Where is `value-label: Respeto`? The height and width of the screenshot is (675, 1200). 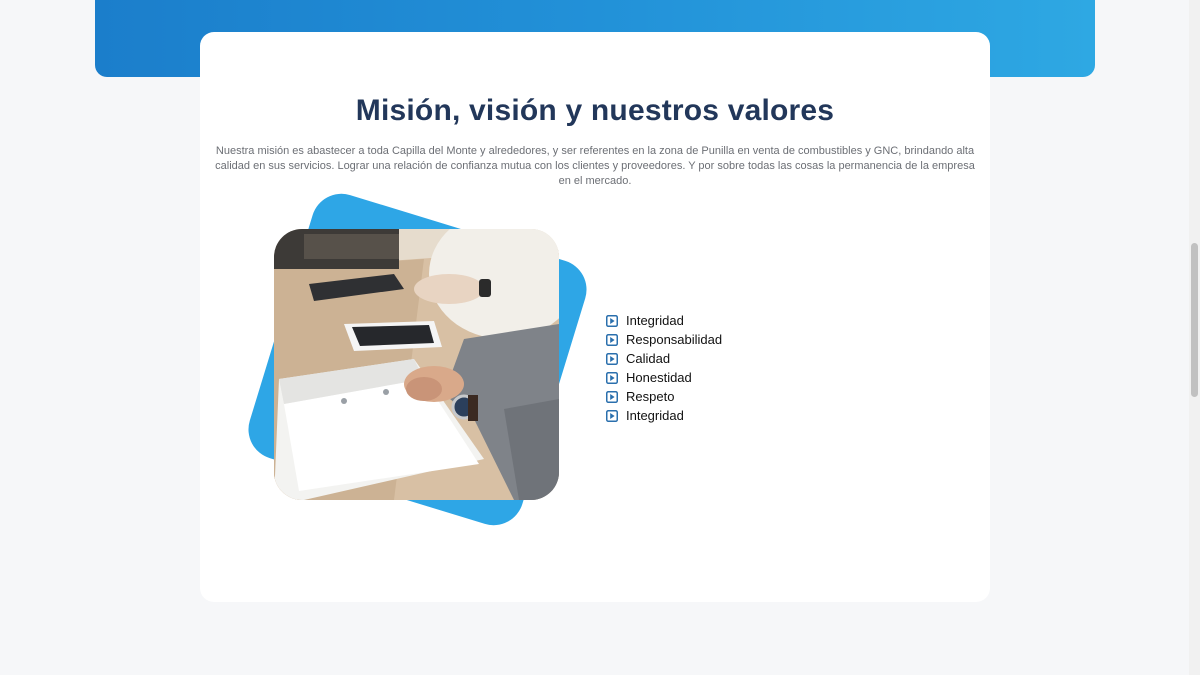 value-label: Respeto is located at coordinates (650, 396).